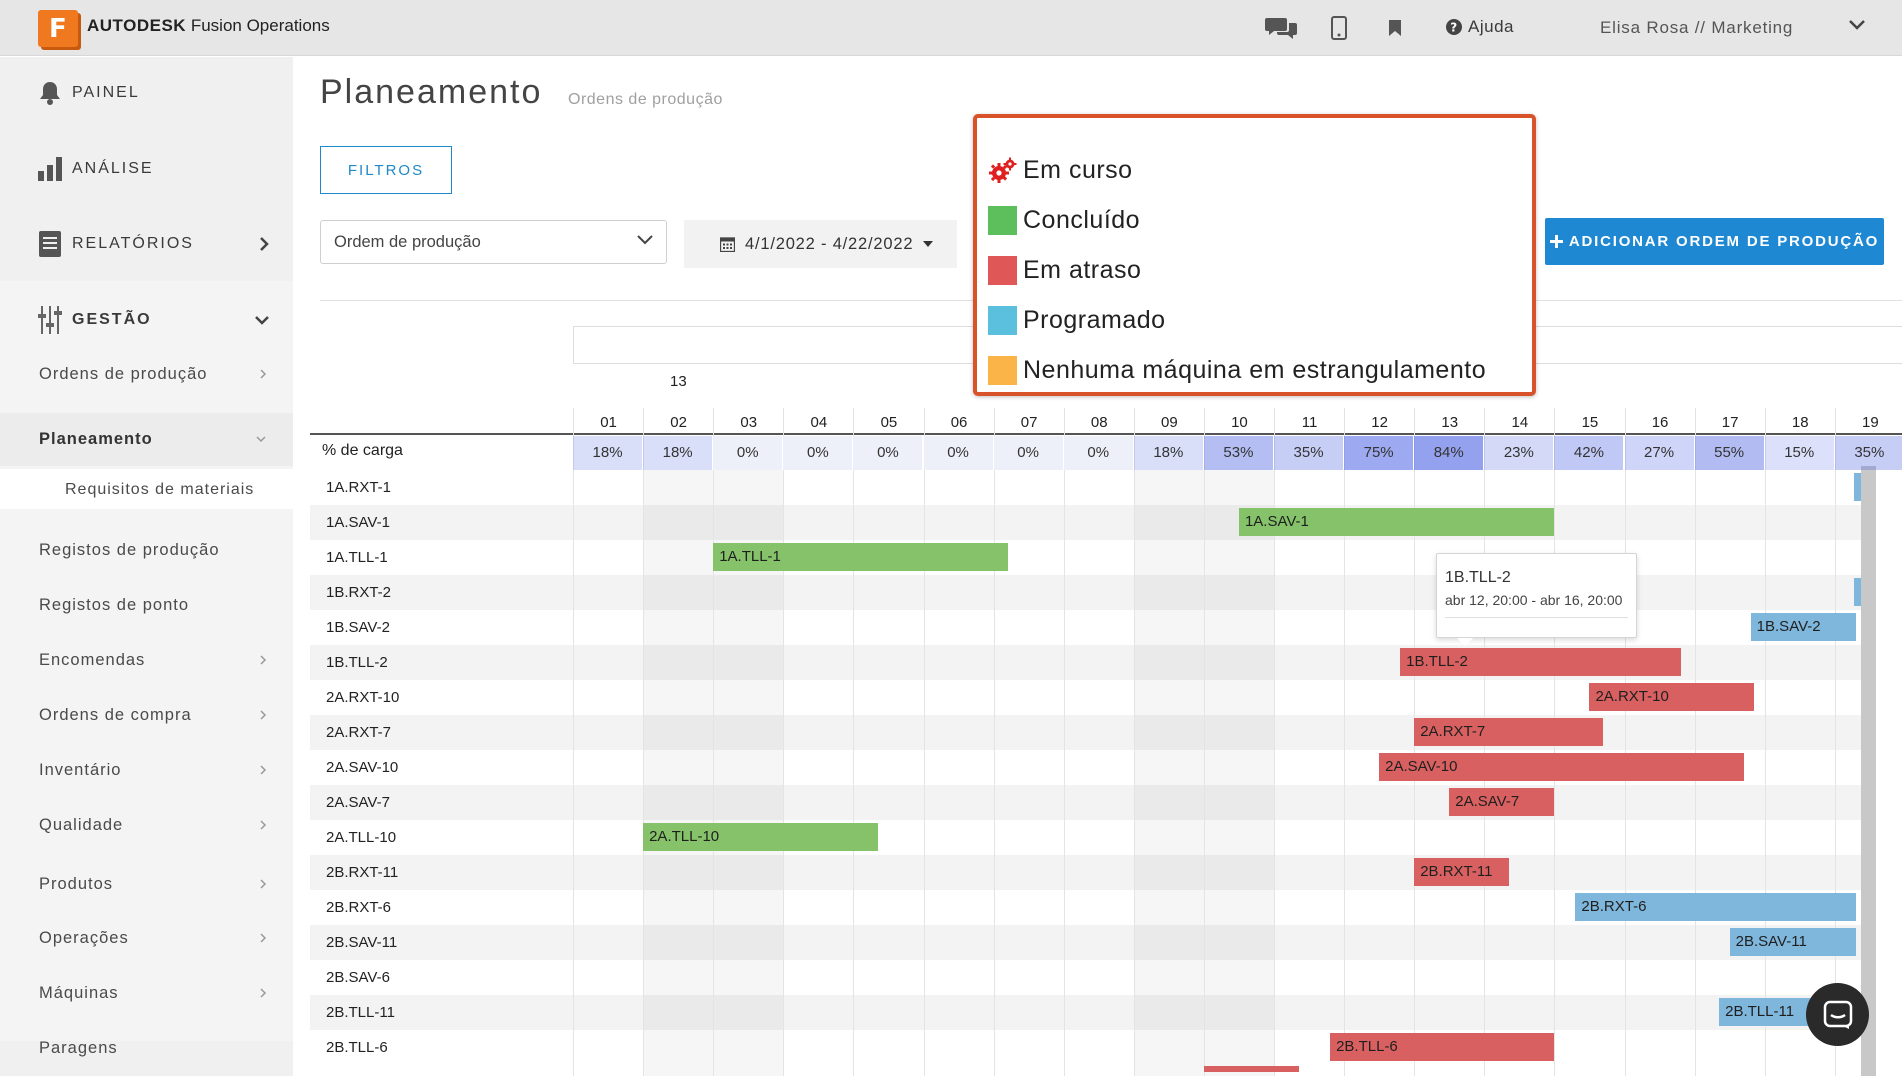 This screenshot has width=1902, height=1076. I want to click on gantt-bar-late: 2B.RXT-11, so click(1461, 872).